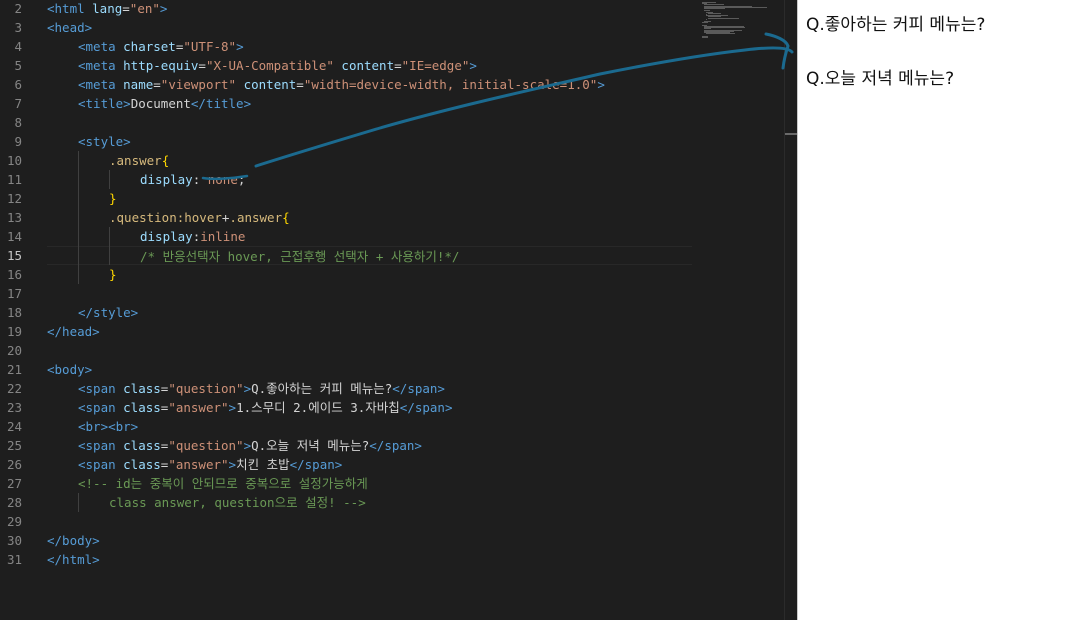 The image size is (1069, 620). Describe the element at coordinates (18, 8) in the screenshot. I see `line-number: 2` at that location.